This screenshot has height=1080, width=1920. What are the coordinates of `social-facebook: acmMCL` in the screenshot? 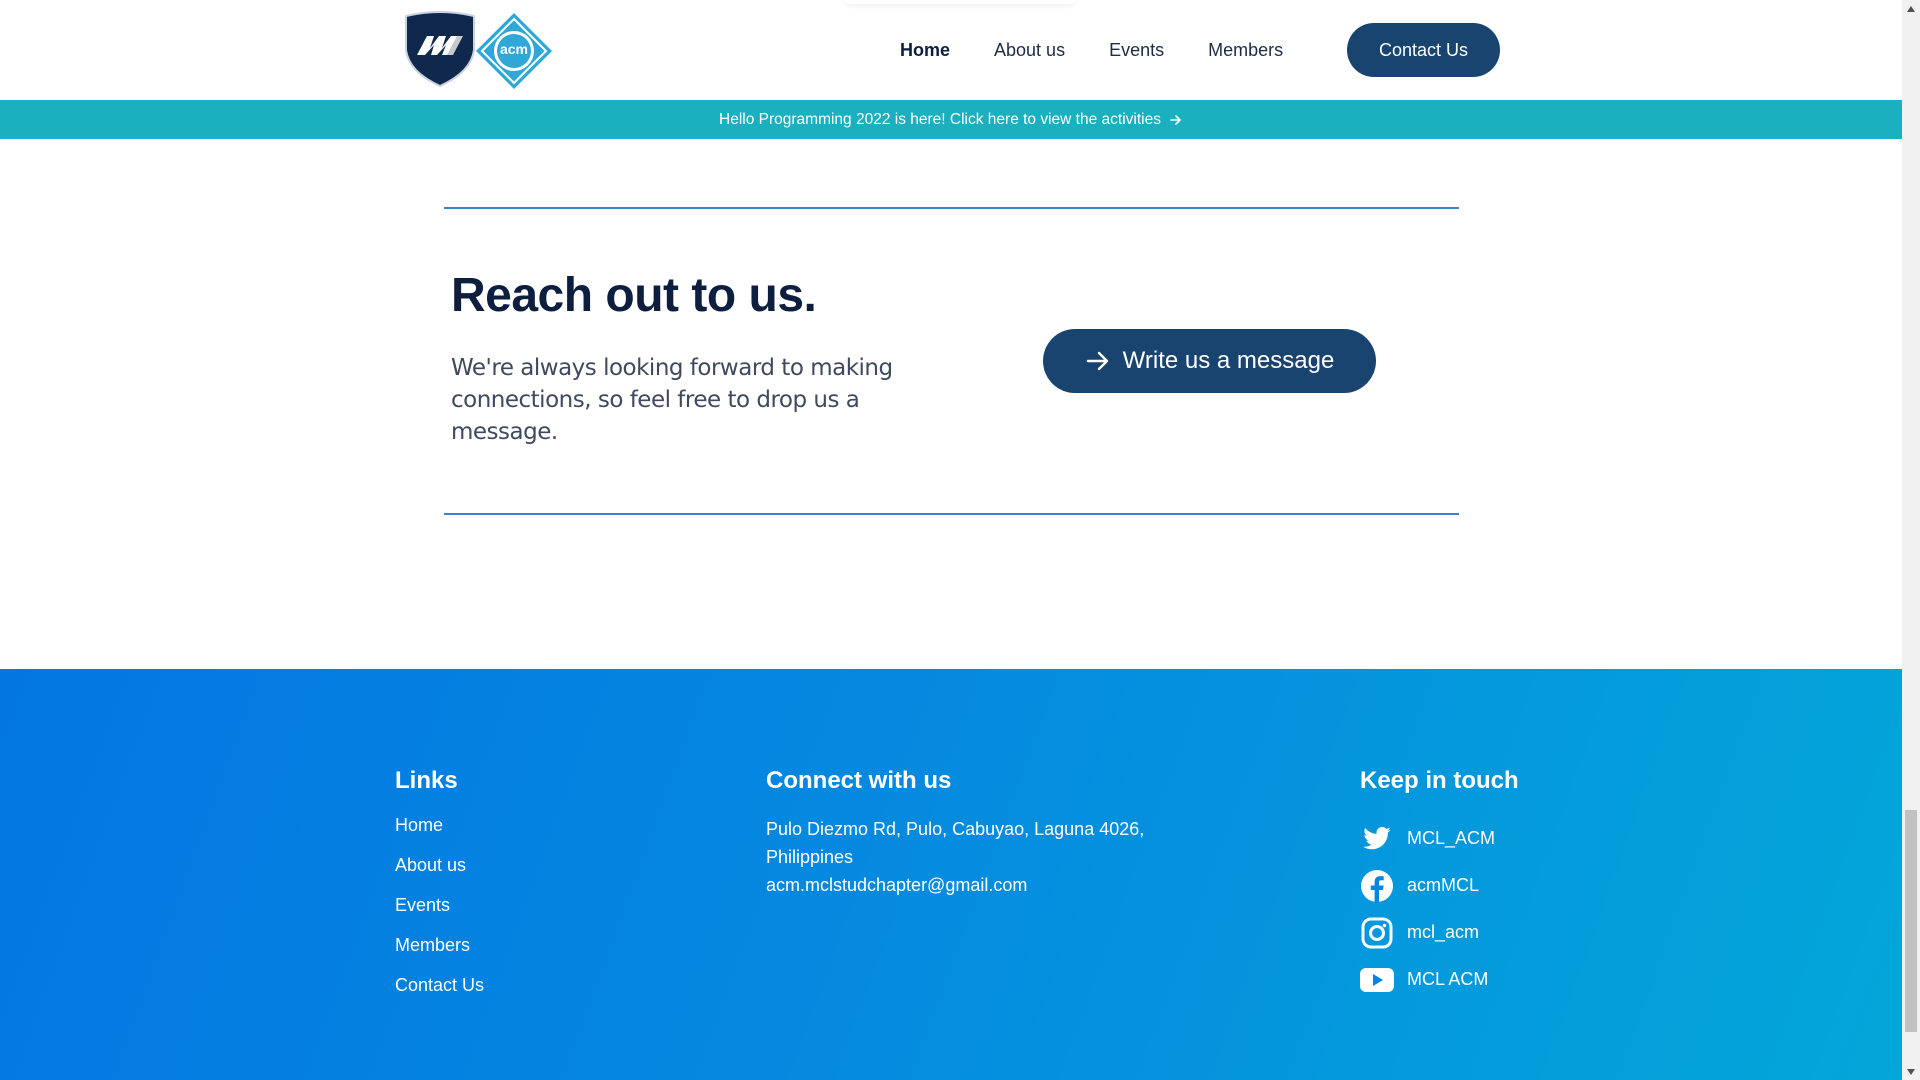 It's located at (1427, 885).